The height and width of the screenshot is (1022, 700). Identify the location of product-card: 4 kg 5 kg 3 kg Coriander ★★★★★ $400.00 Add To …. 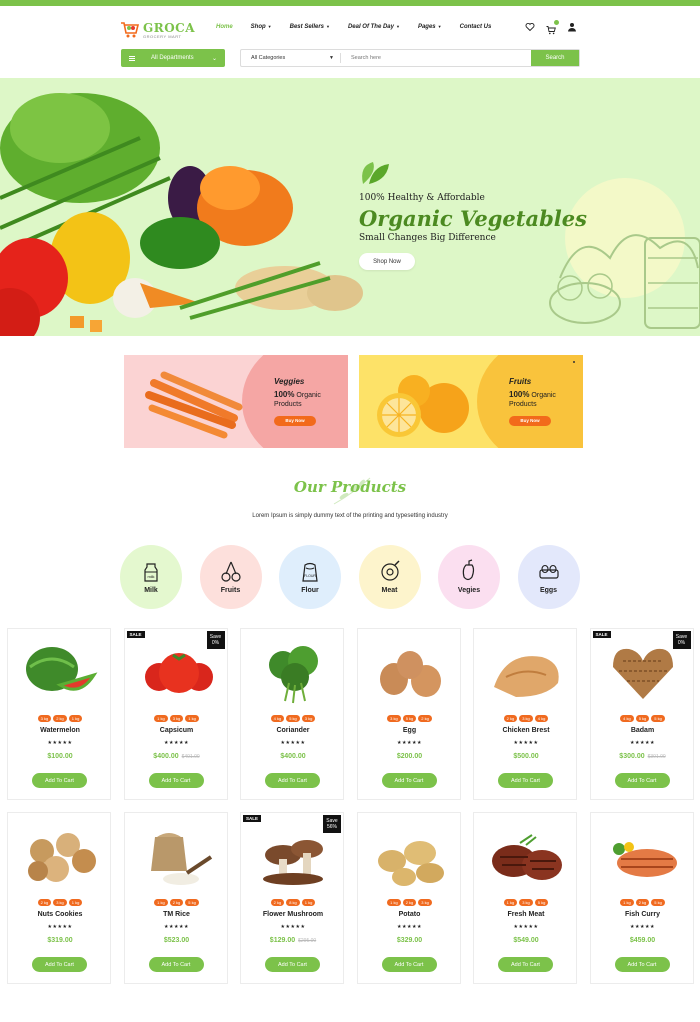
(292, 714).